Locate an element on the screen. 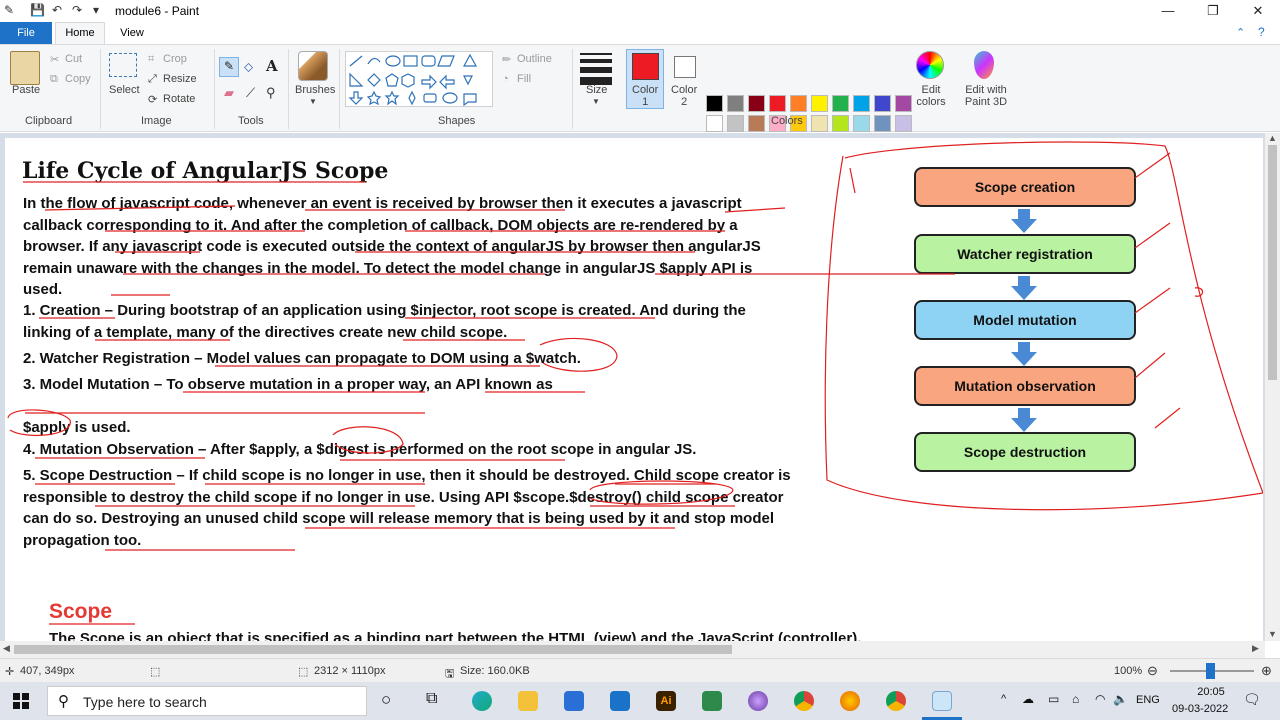 This screenshot has width=1280, height=720. chrome-icon is located at coordinates (804, 701).